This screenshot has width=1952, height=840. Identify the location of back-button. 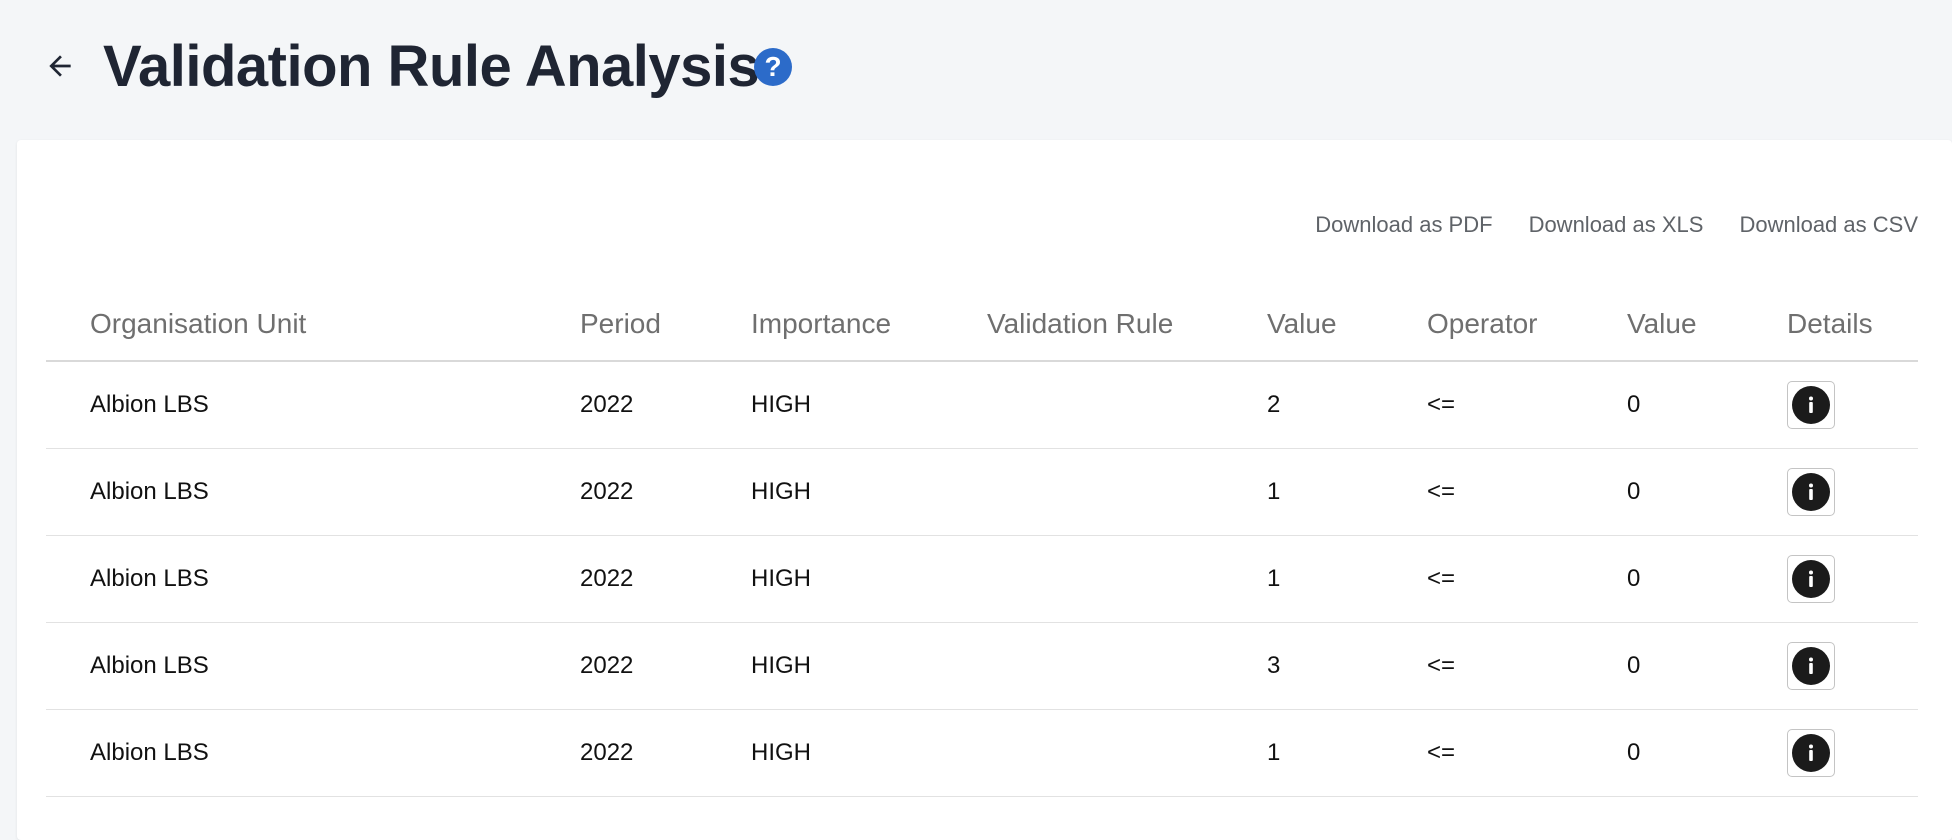
(60, 66).